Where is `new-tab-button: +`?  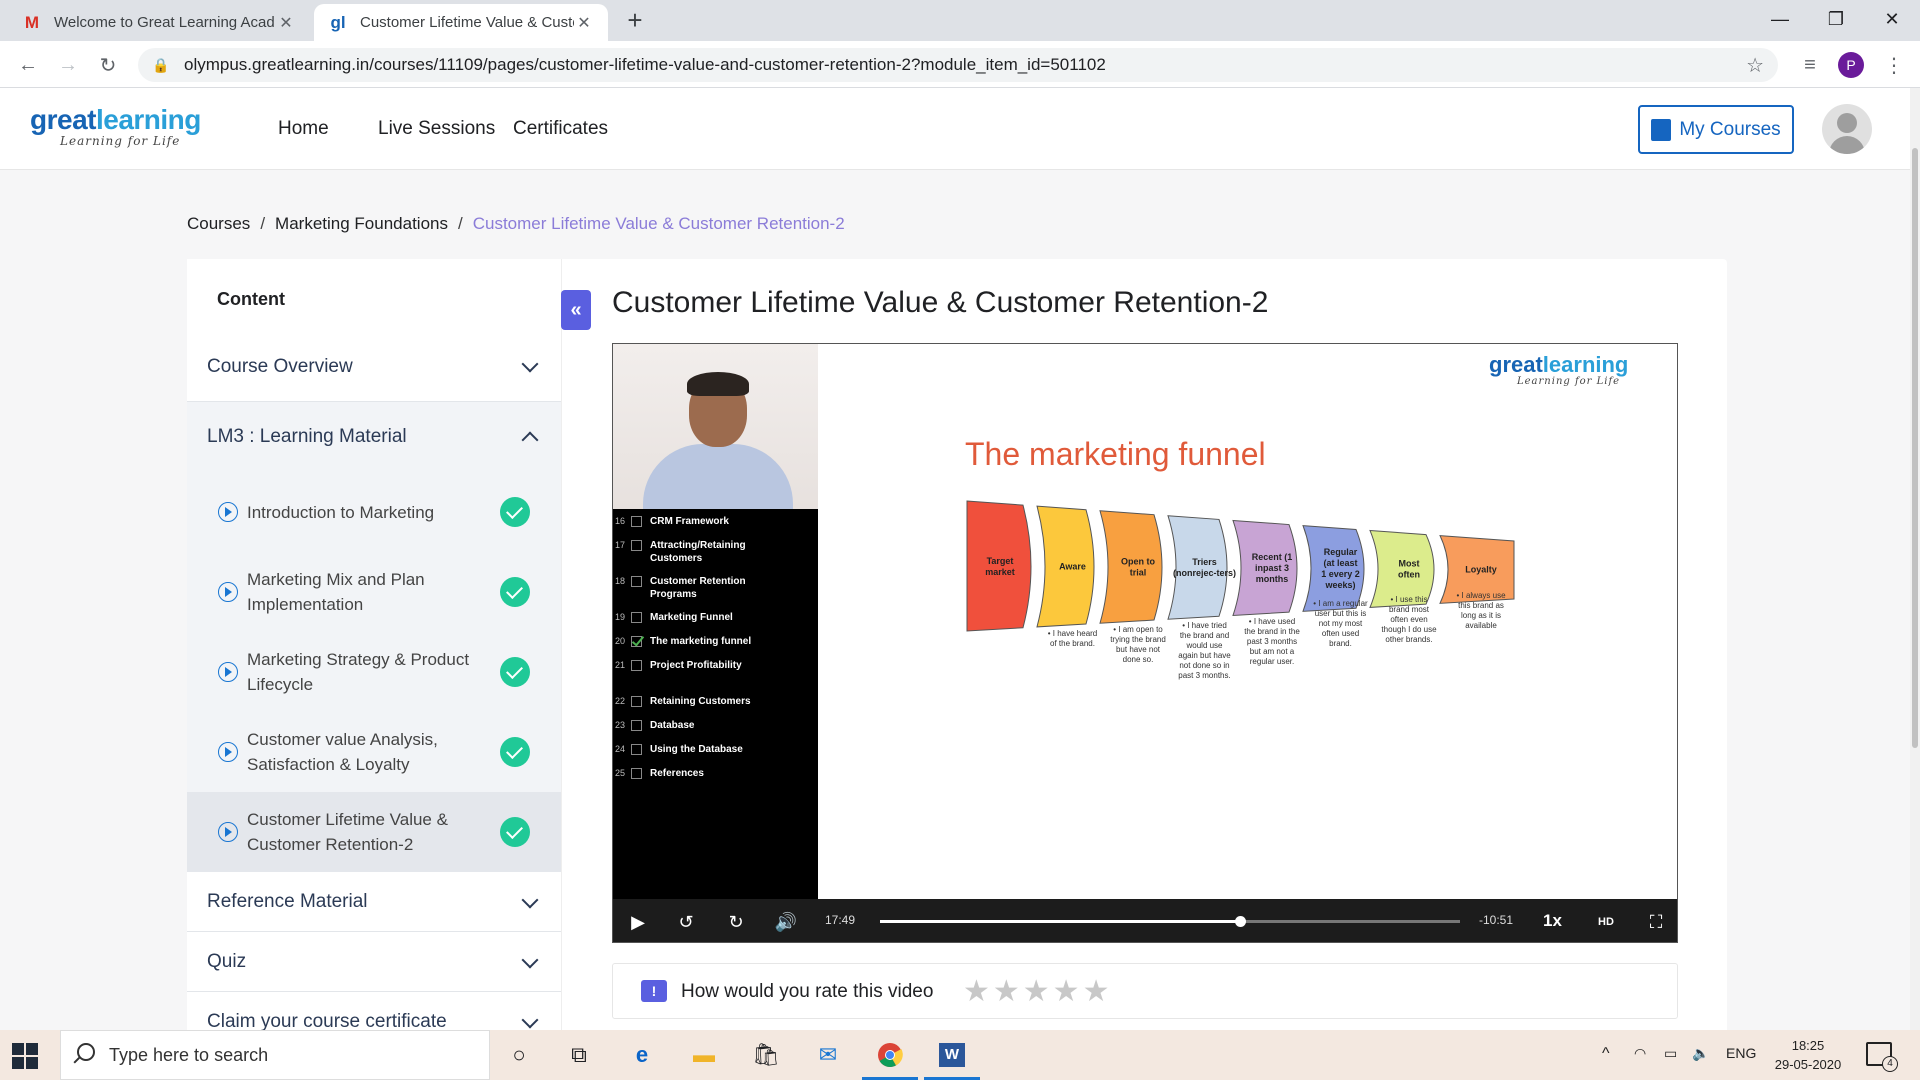
new-tab-button: + is located at coordinates (635, 21).